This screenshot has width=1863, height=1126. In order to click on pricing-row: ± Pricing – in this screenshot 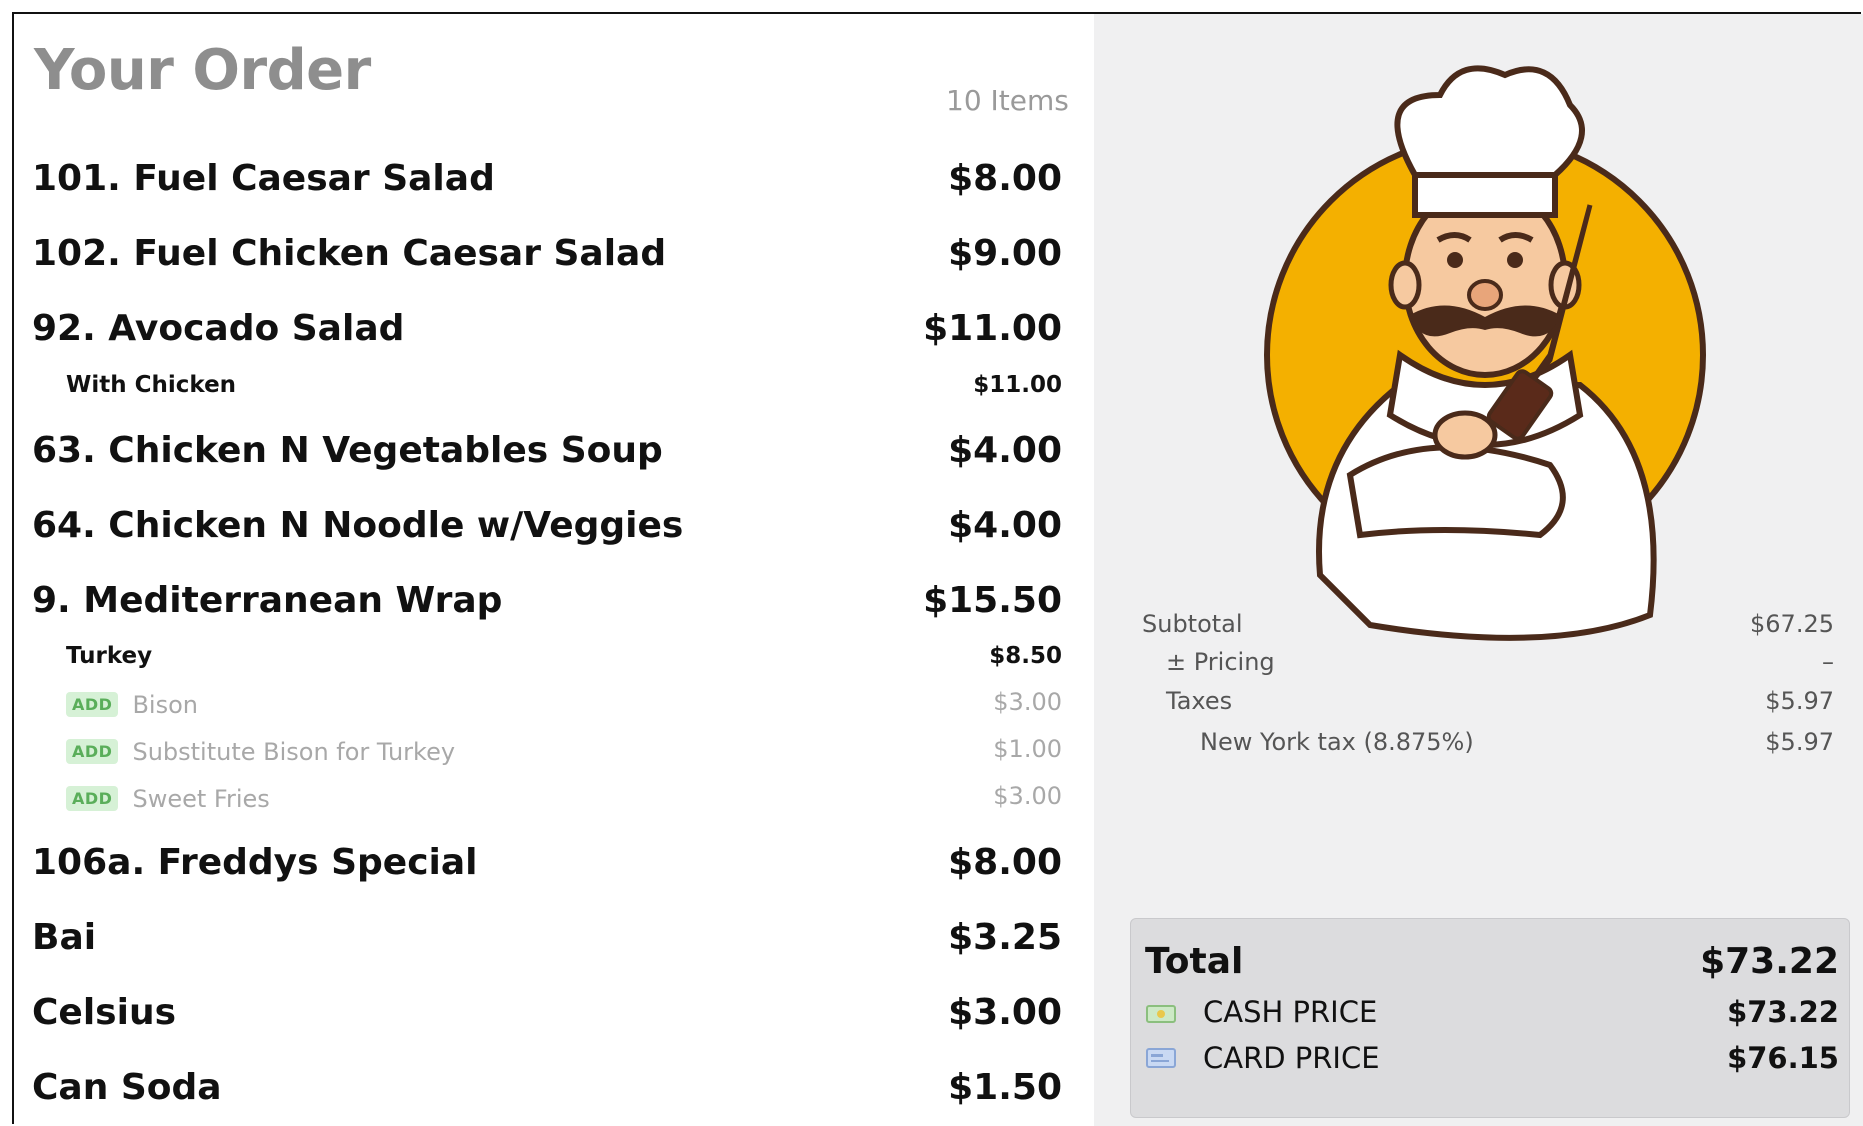, I will do `click(1500, 662)`.